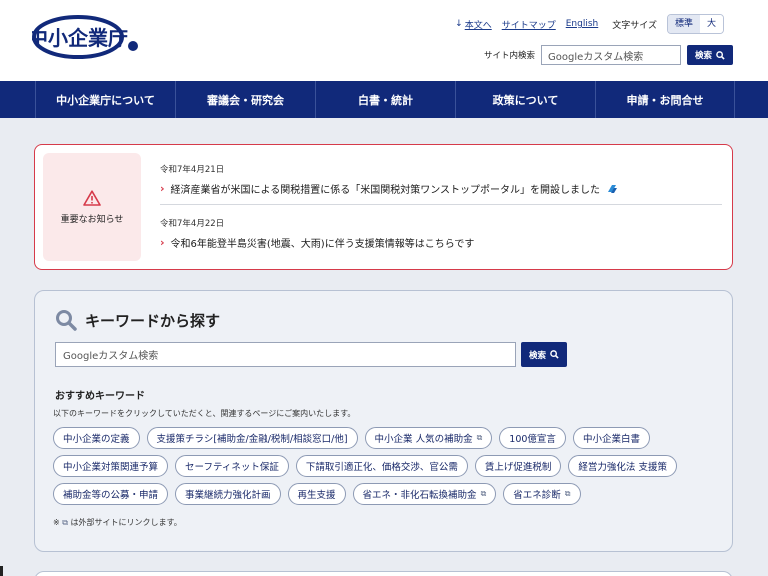 This screenshot has width=768, height=576. Describe the element at coordinates (537, 495) in the screenshot. I see `keyword-chip-label: 省エネ診断` at that location.